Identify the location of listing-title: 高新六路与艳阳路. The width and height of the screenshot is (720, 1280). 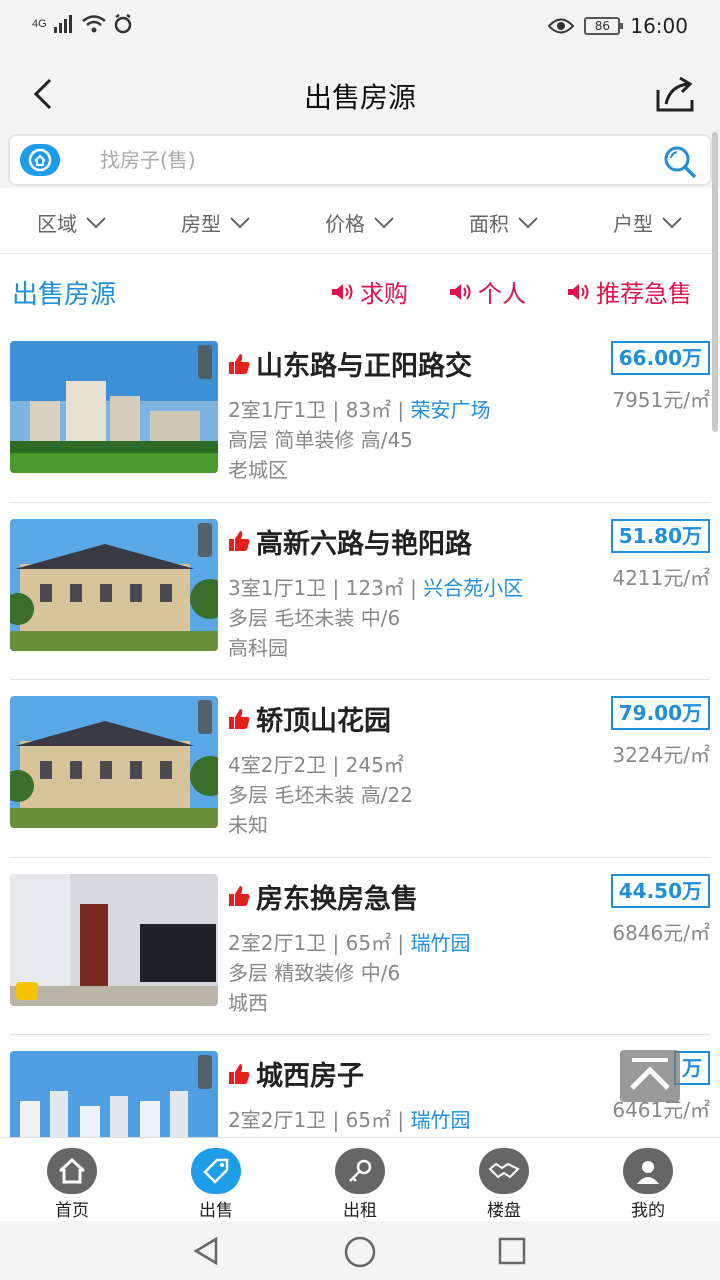
(364, 544).